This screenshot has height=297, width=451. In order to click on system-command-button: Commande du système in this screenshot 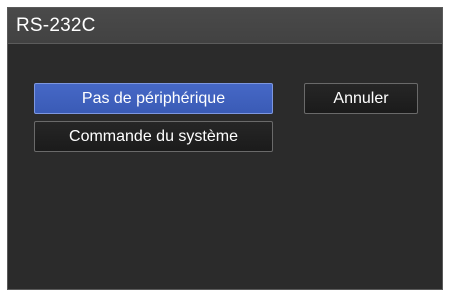, I will do `click(153, 136)`.